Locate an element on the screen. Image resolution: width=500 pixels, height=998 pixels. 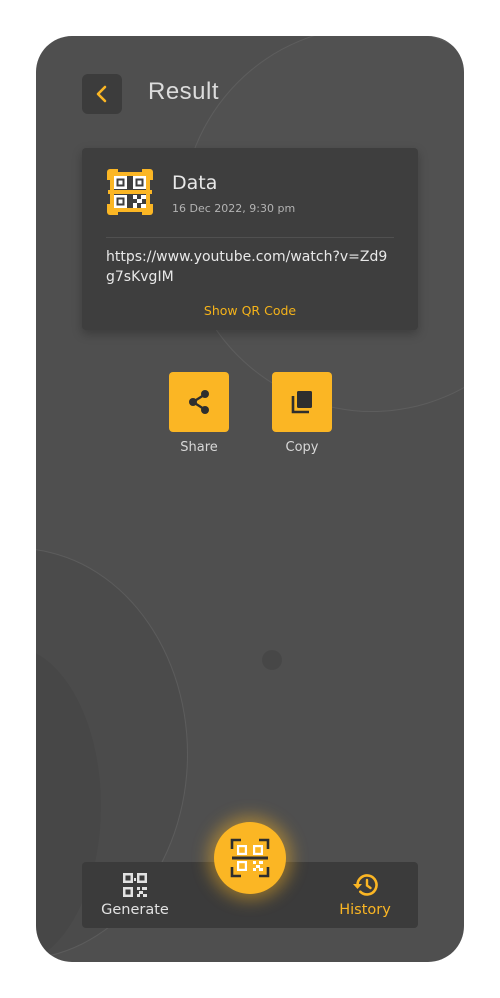
page-title: Result is located at coordinates (184, 91).